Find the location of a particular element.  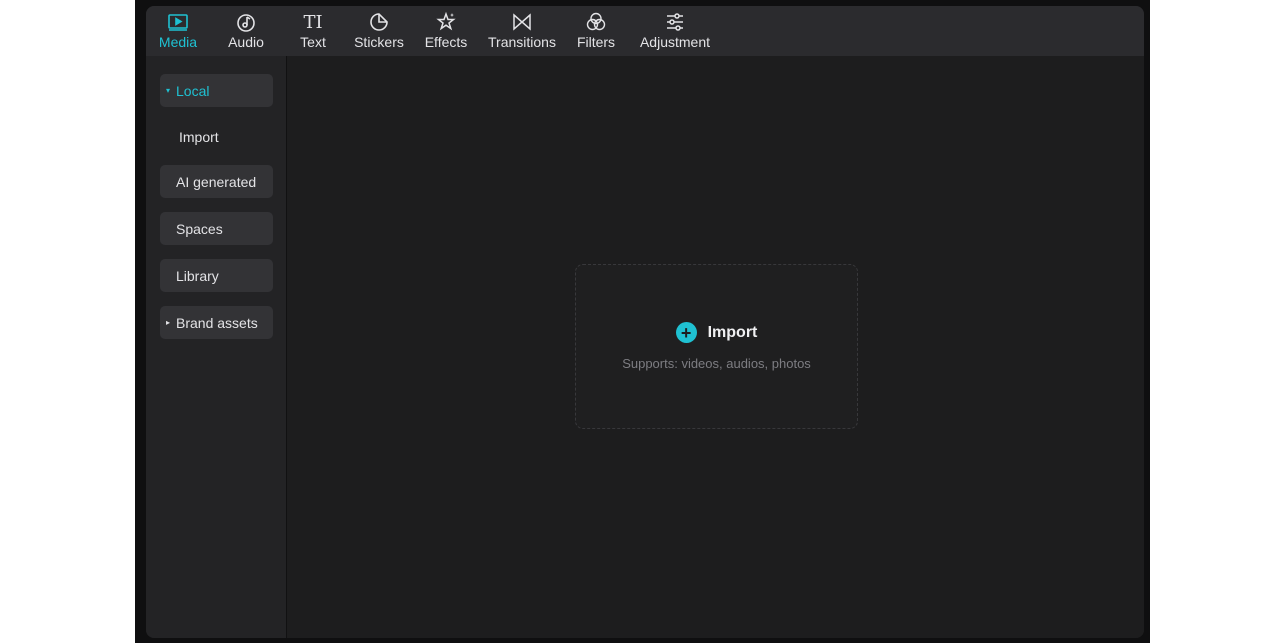

tab-text-label: Text is located at coordinates (313, 42).